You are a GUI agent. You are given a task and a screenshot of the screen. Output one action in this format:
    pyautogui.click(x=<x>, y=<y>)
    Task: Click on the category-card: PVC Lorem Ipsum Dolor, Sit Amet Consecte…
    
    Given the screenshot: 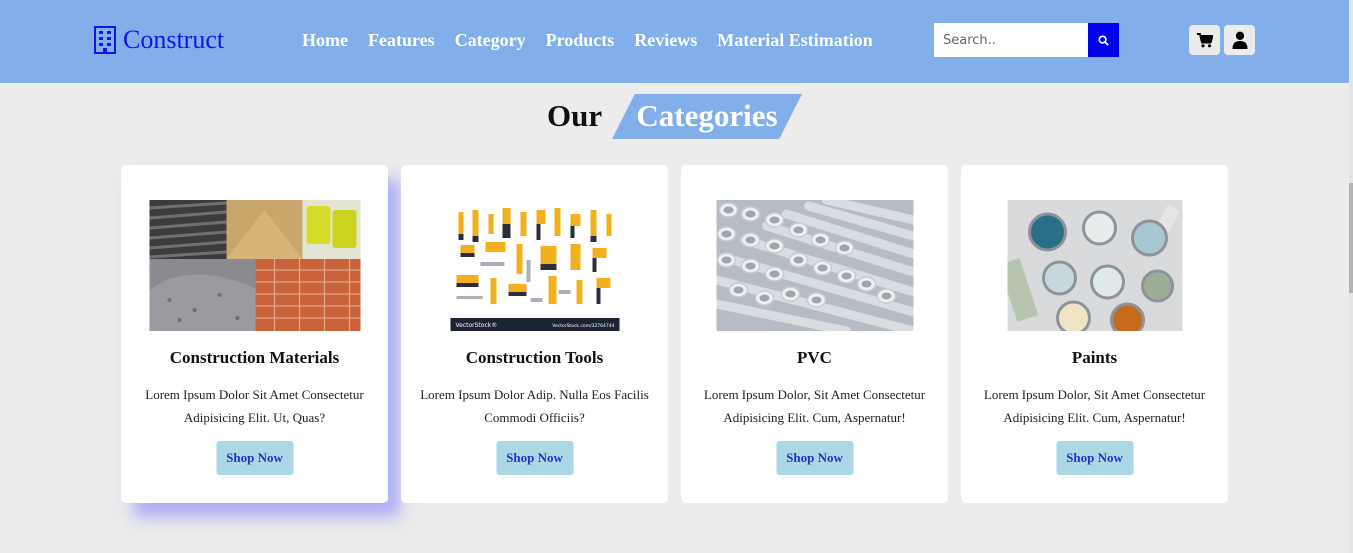 What is the action you would take?
    pyautogui.click(x=814, y=334)
    